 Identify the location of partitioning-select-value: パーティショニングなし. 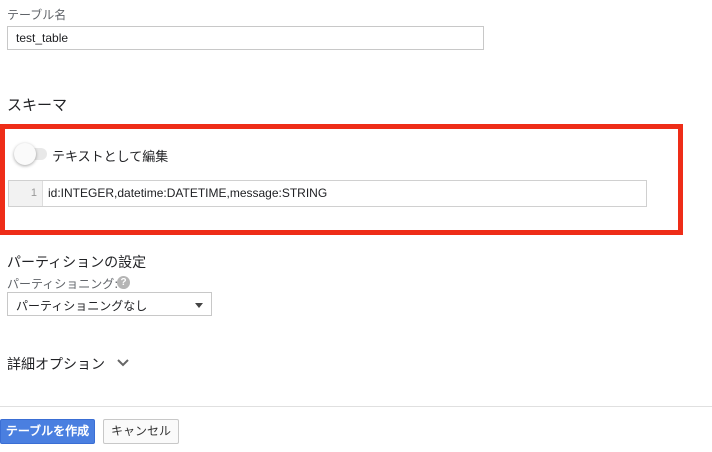
(82, 306).